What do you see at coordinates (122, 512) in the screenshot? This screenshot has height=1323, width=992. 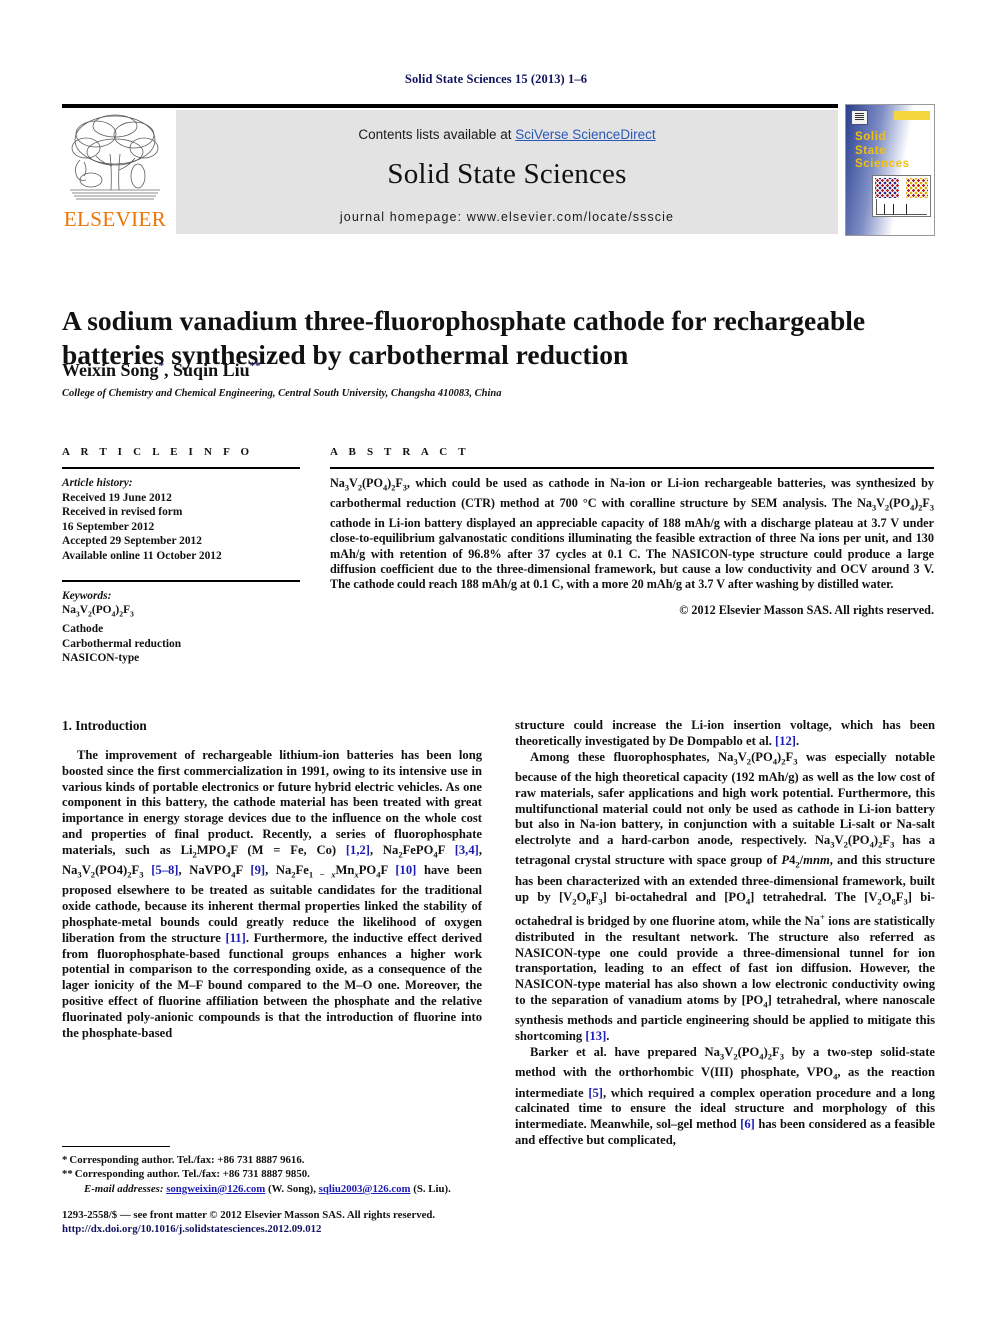 I see `history-item: Received in revised form` at bounding box center [122, 512].